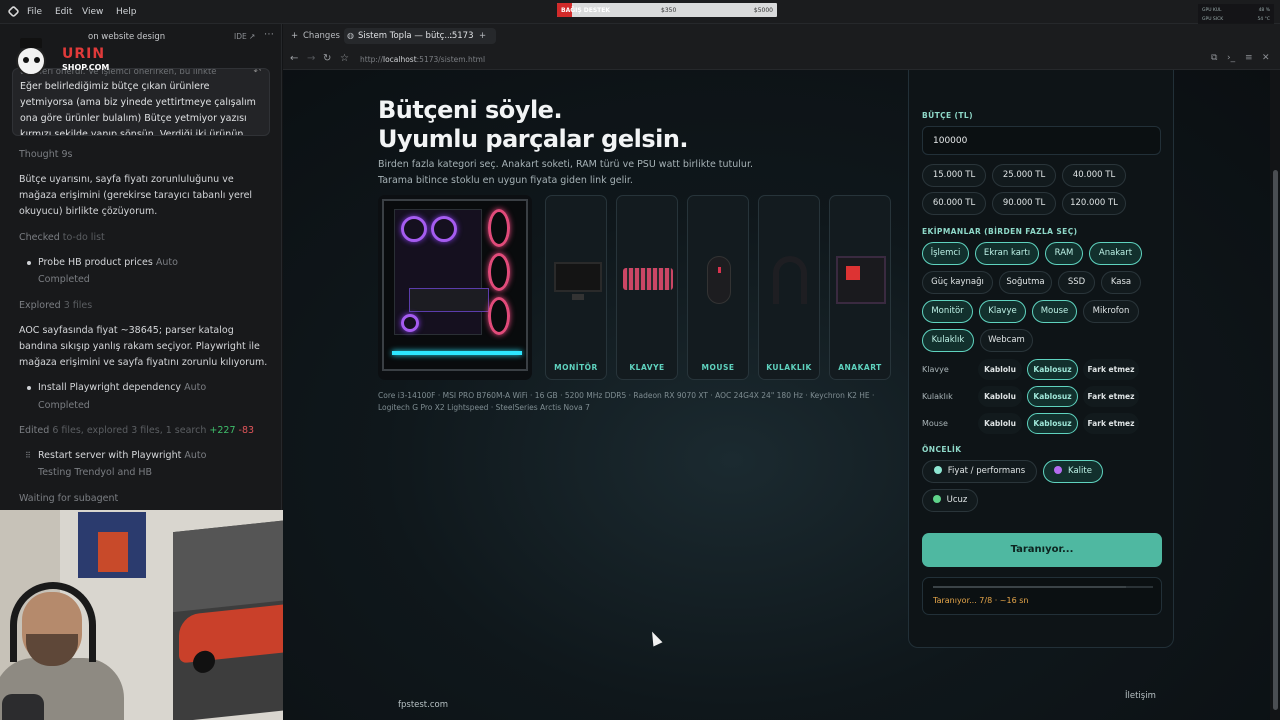 This screenshot has height=720, width=1280. I want to click on hero-title-line1: Bütçeni söyle., so click(470, 110).